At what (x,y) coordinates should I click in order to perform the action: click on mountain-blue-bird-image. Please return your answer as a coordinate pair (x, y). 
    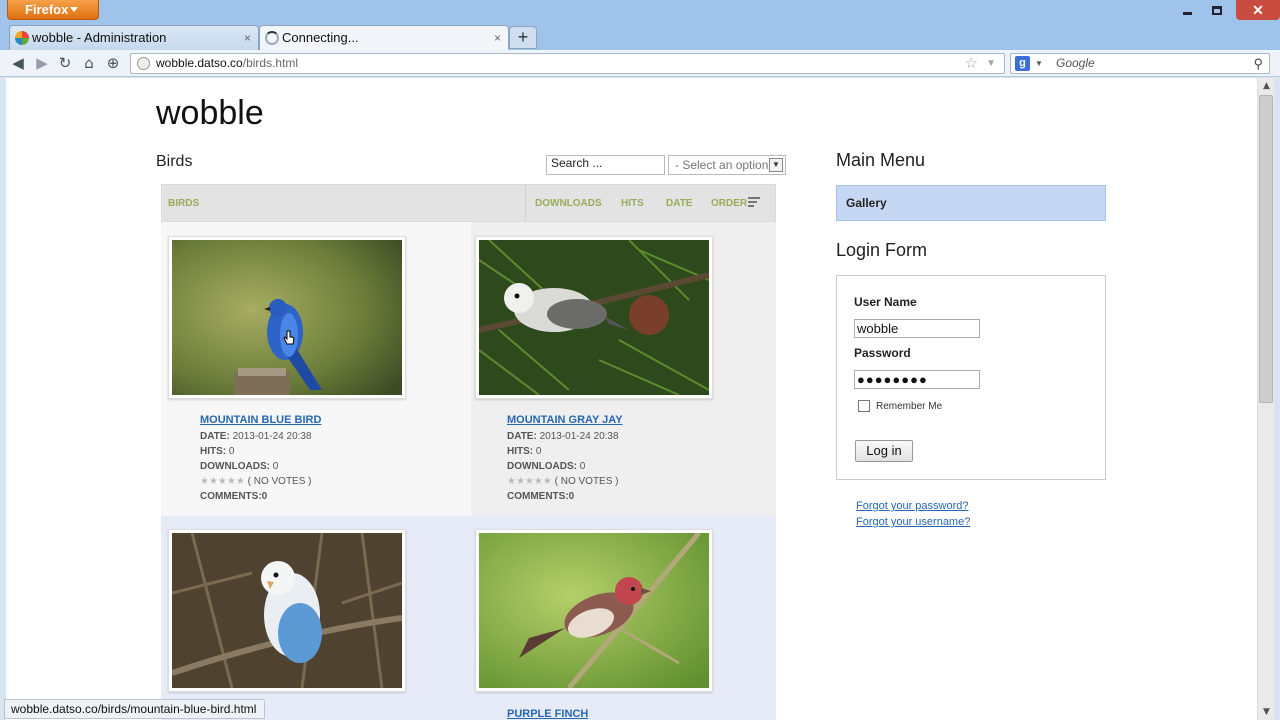
    Looking at the image, I should click on (287, 317).